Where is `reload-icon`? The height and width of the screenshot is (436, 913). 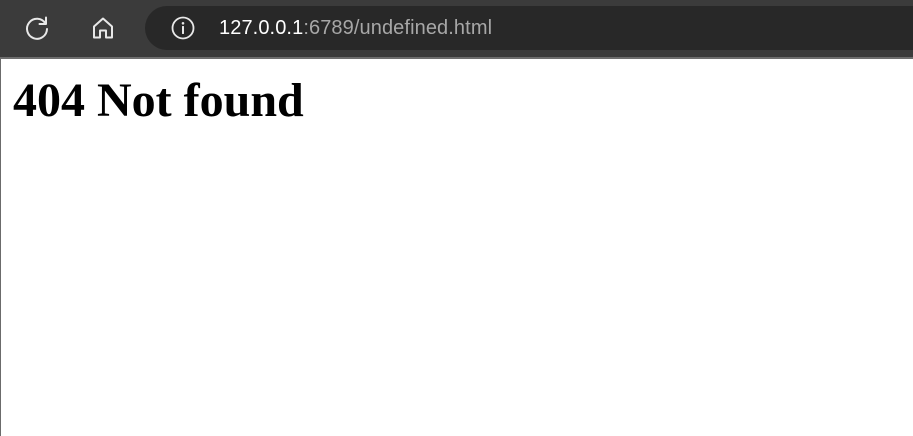
reload-icon is located at coordinates (37, 28).